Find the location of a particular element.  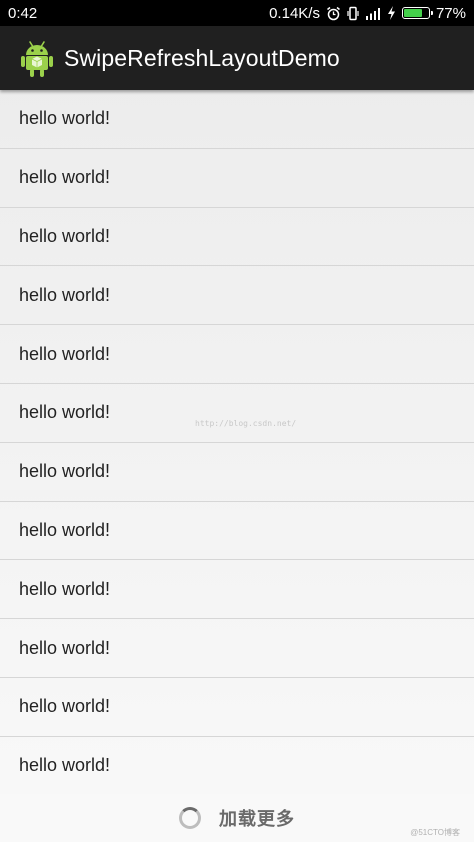

battery-fill is located at coordinates (413, 13).